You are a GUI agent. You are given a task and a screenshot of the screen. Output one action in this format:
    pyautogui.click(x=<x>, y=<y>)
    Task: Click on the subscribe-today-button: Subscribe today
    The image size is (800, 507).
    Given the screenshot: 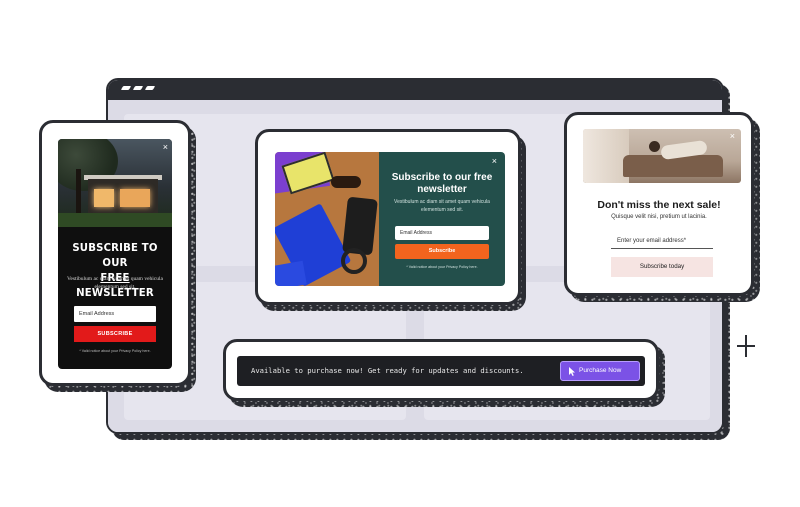 What is the action you would take?
    pyautogui.click(x=662, y=267)
    